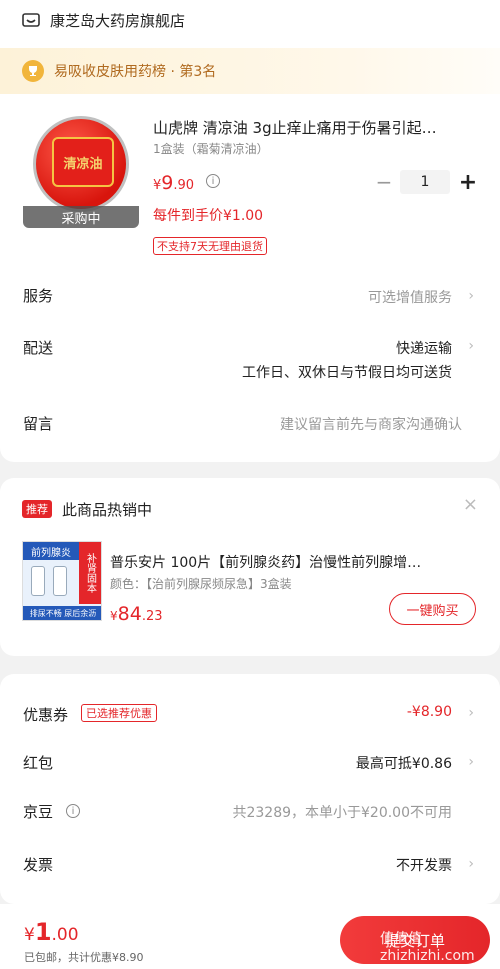 This screenshot has height=969, width=500. Describe the element at coordinates (410, 297) in the screenshot. I see `service-value: 可选增值服务` at that location.